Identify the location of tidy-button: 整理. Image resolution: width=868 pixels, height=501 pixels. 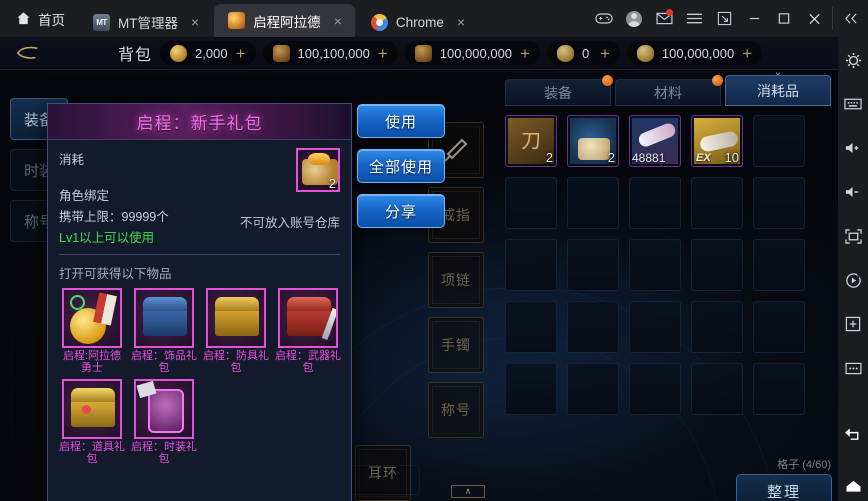
(784, 487).